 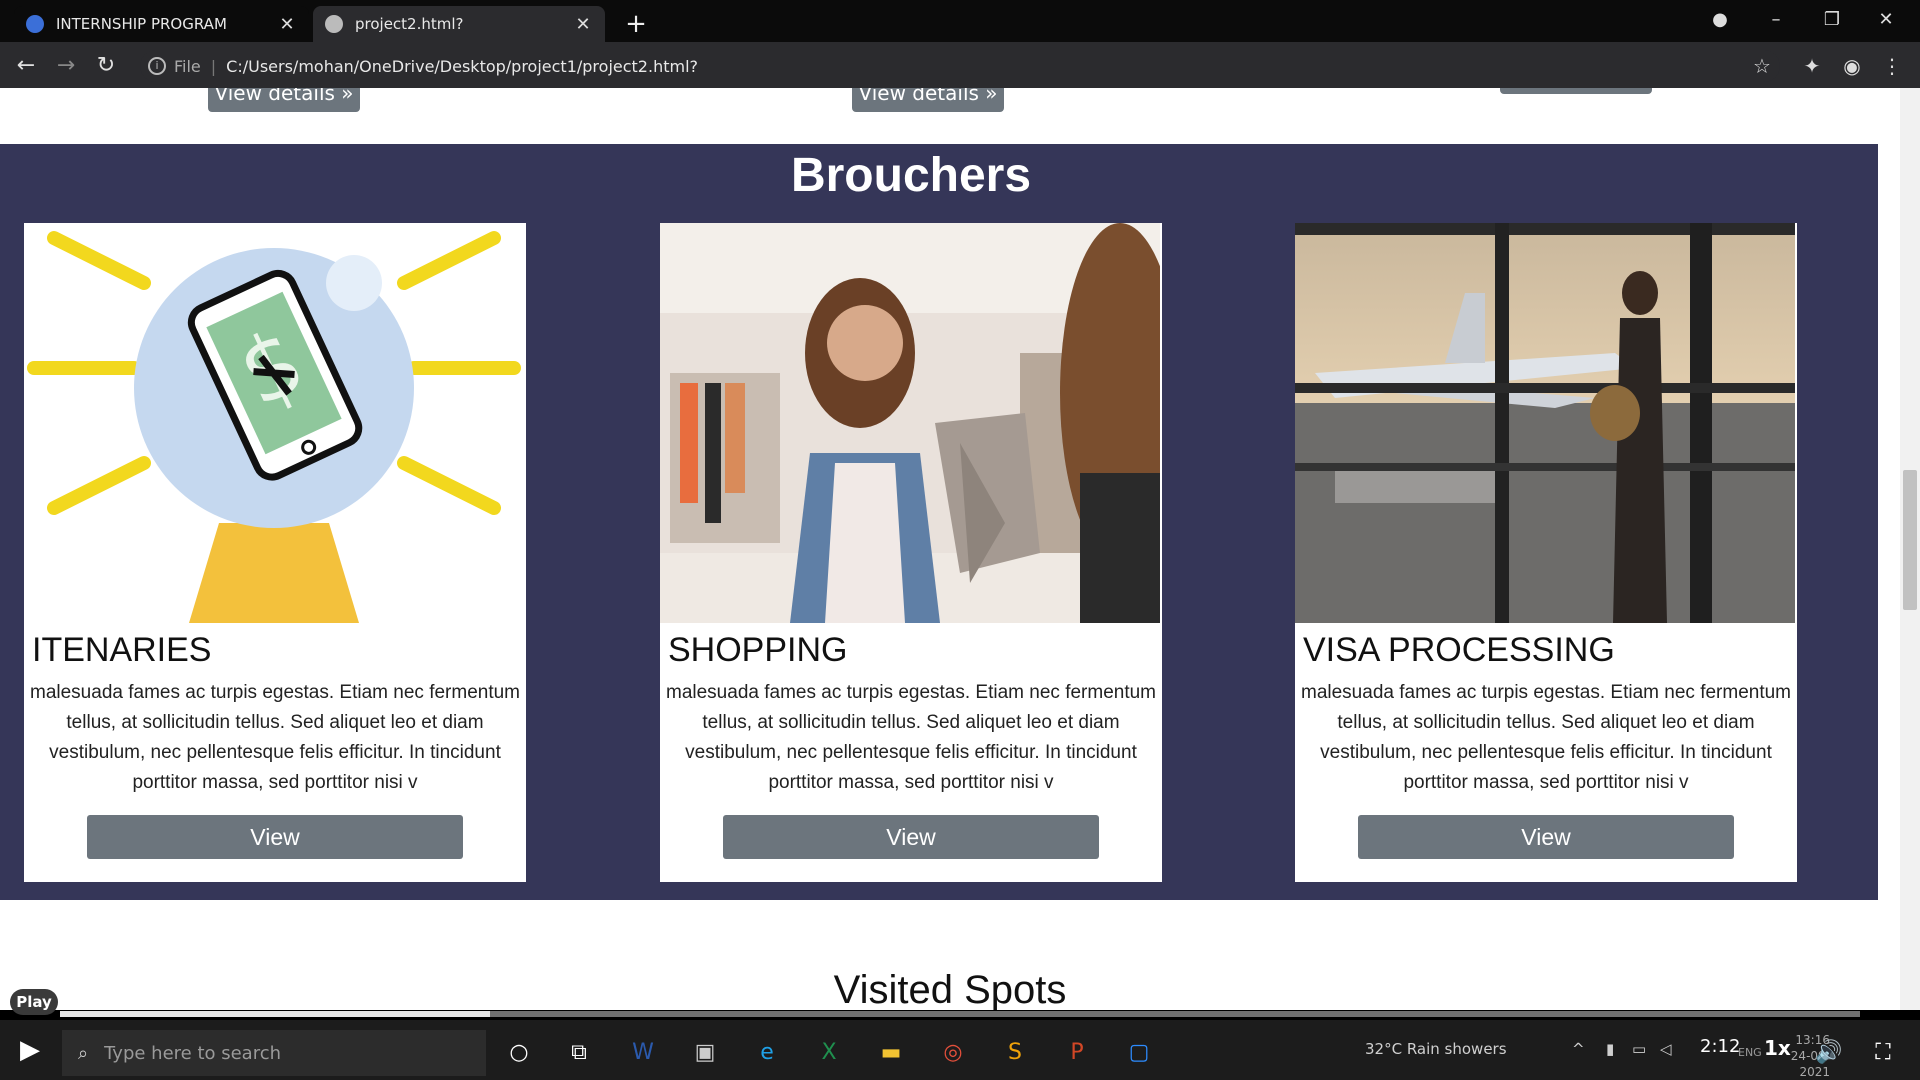 I want to click on taskbar-search: ⌕ Type here to search, so click(x=274, y=1053).